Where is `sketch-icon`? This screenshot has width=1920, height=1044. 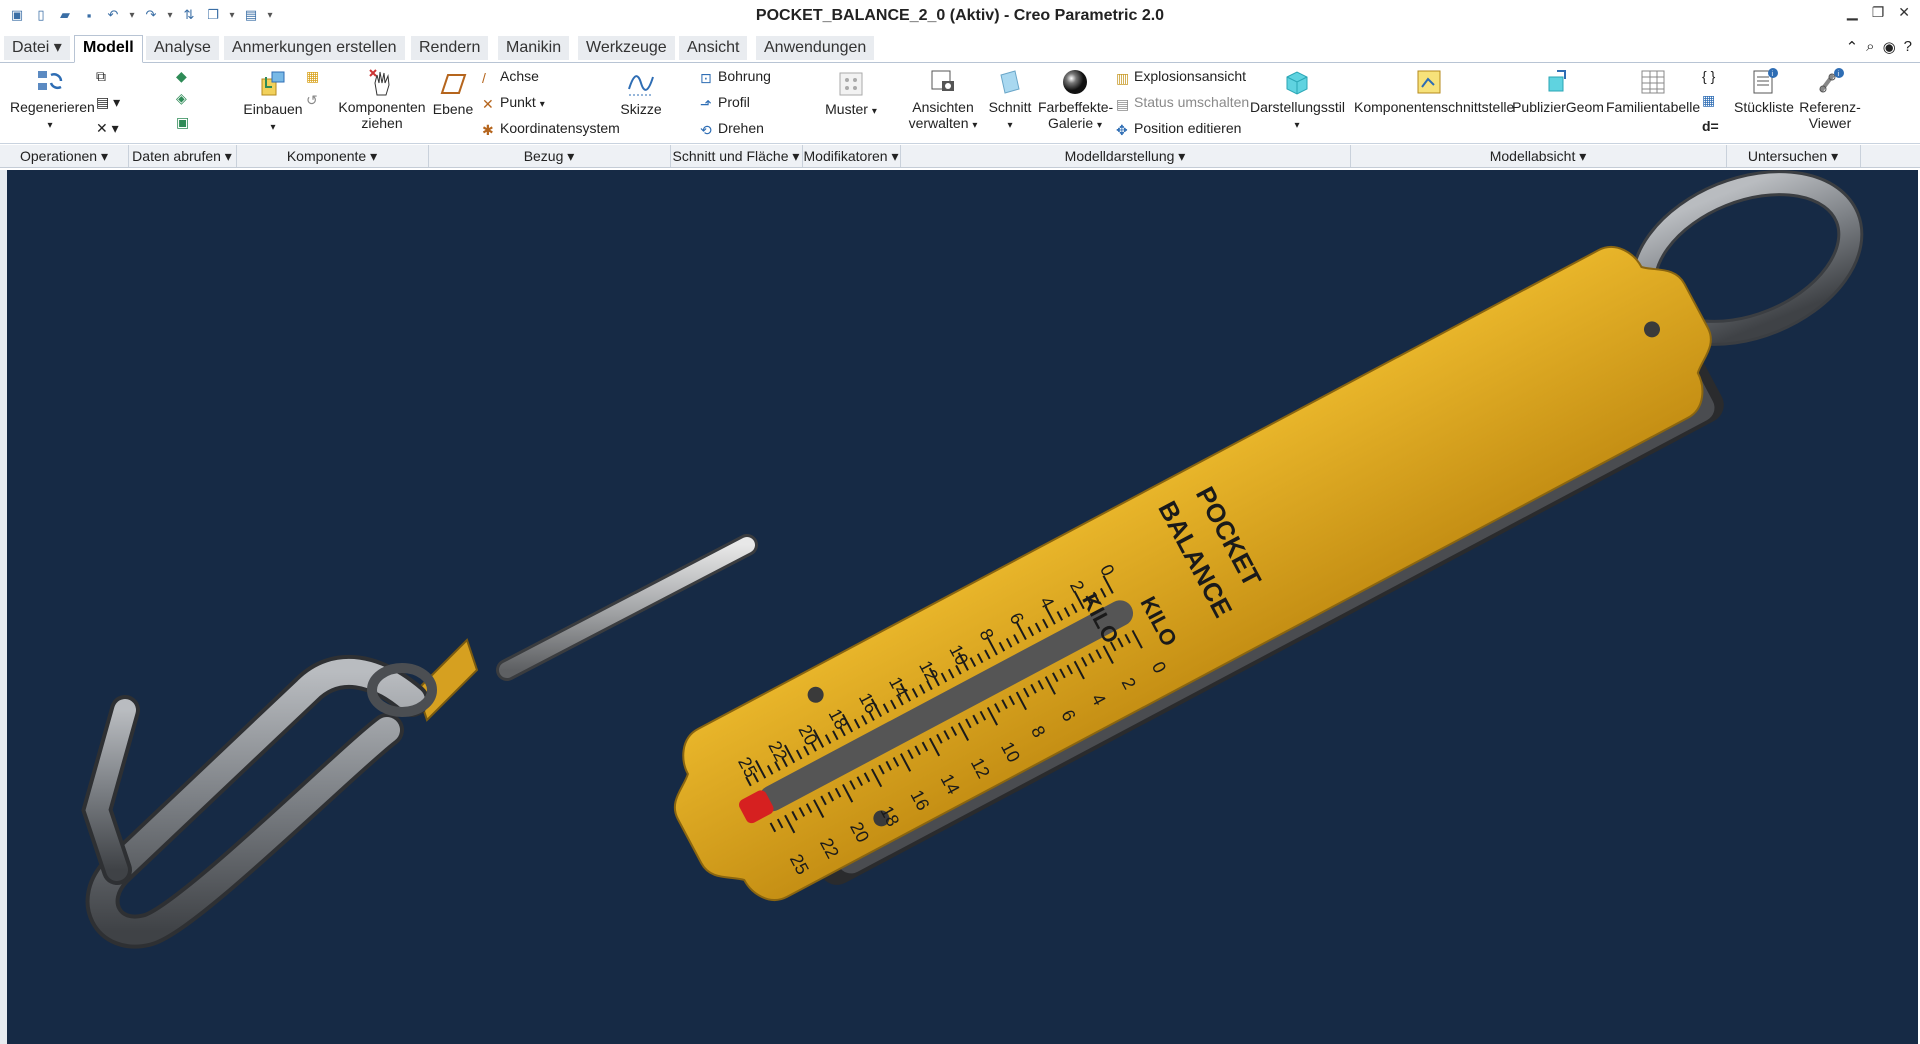 sketch-icon is located at coordinates (641, 85).